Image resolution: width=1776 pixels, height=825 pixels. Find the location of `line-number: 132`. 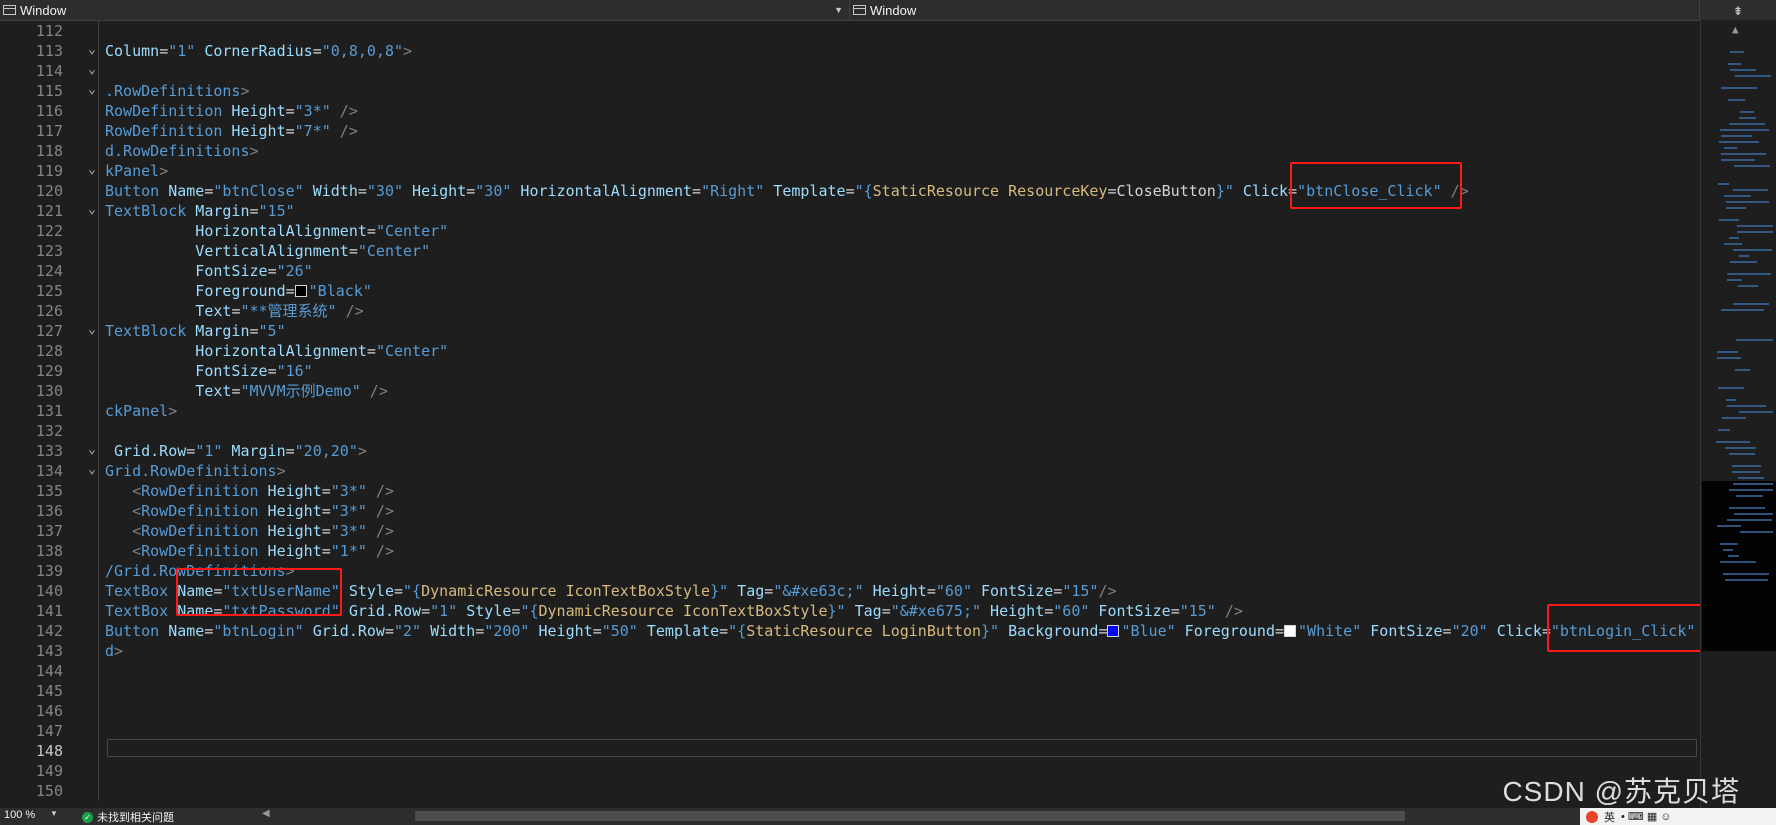

line-number: 132 is located at coordinates (49, 431).